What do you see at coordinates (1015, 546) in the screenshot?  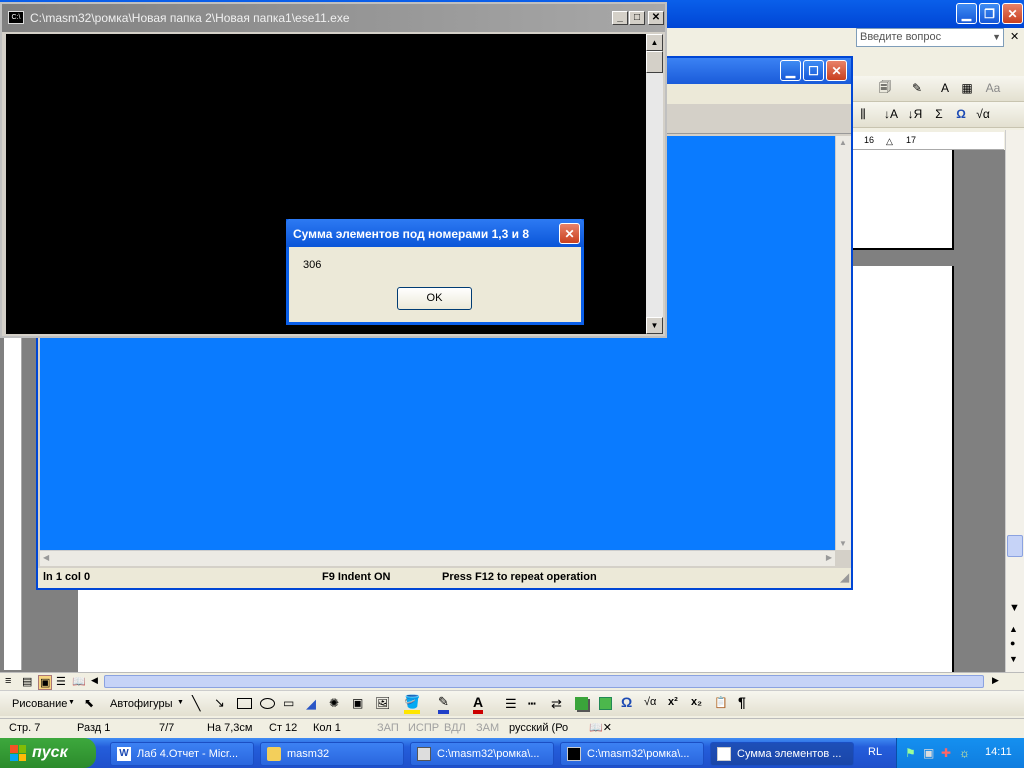 I see `scroll-thumb` at bounding box center [1015, 546].